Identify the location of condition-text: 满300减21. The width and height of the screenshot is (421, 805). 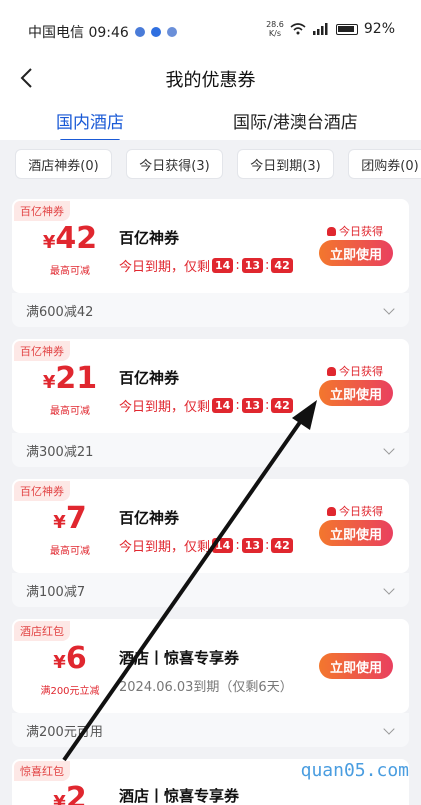
(60, 452).